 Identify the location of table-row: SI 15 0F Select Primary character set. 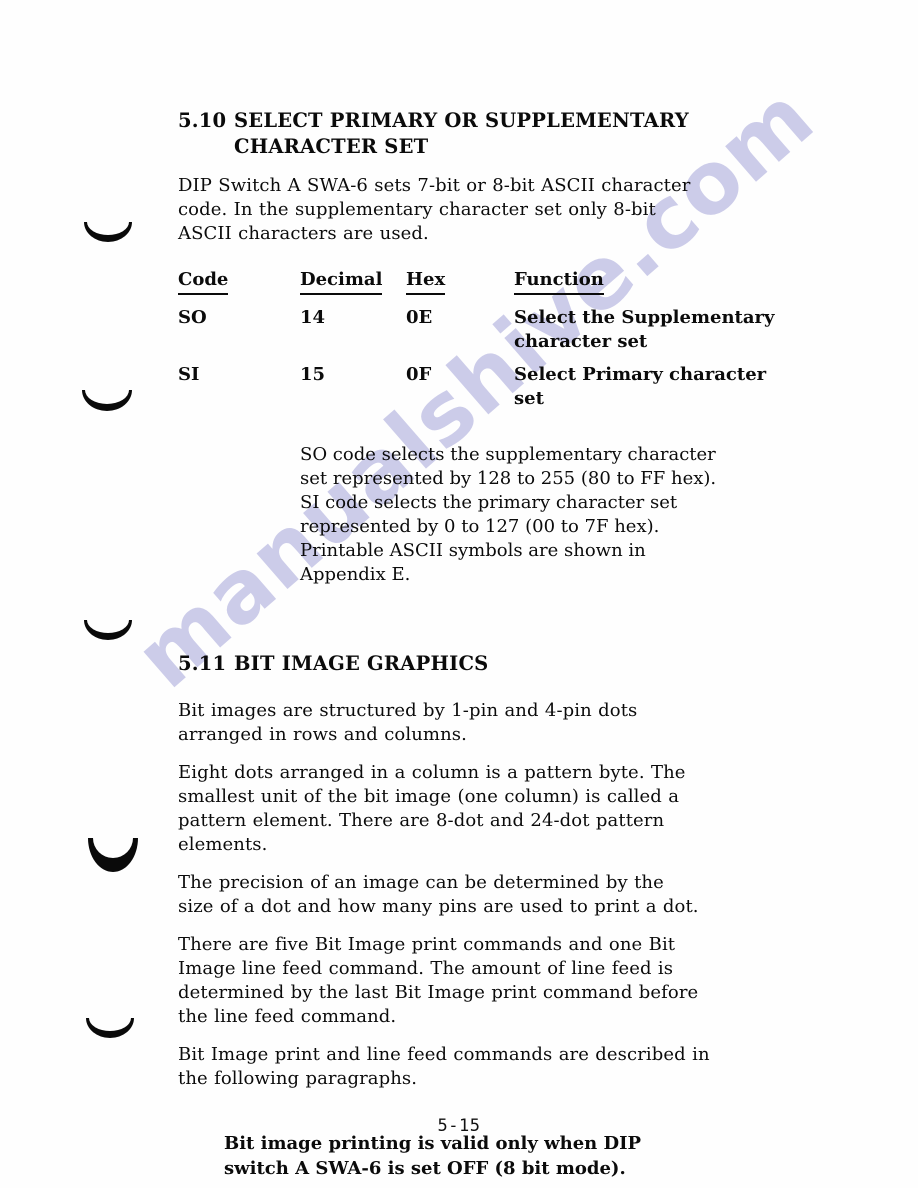
(486, 382).